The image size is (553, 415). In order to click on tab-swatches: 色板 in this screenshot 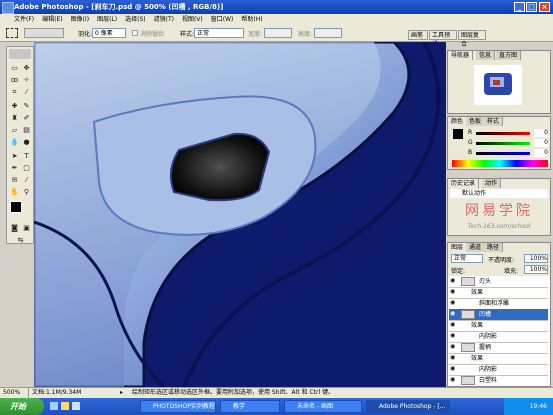, I will do `click(476, 121)`.